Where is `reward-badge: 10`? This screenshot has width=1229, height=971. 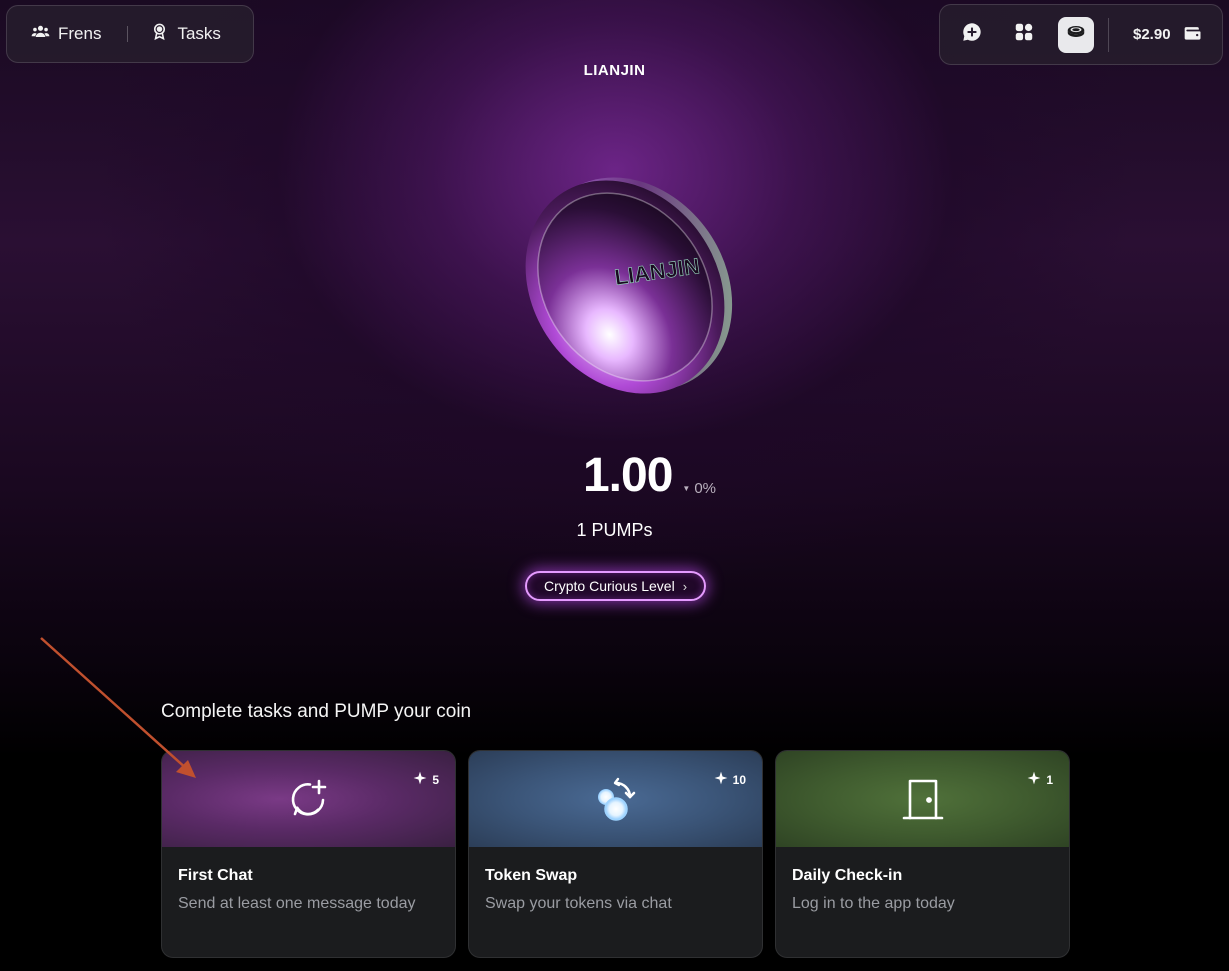
reward-badge: 10 is located at coordinates (730, 779).